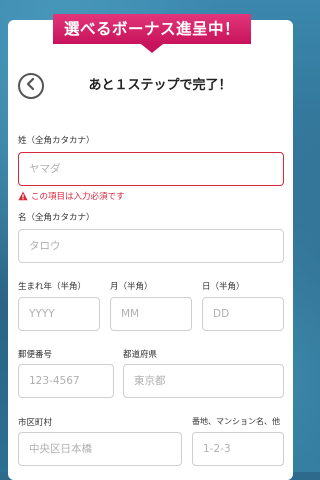  Describe the element at coordinates (52, 286) in the screenshot. I see `birth-year-label: 生まれ年（半角）` at that location.